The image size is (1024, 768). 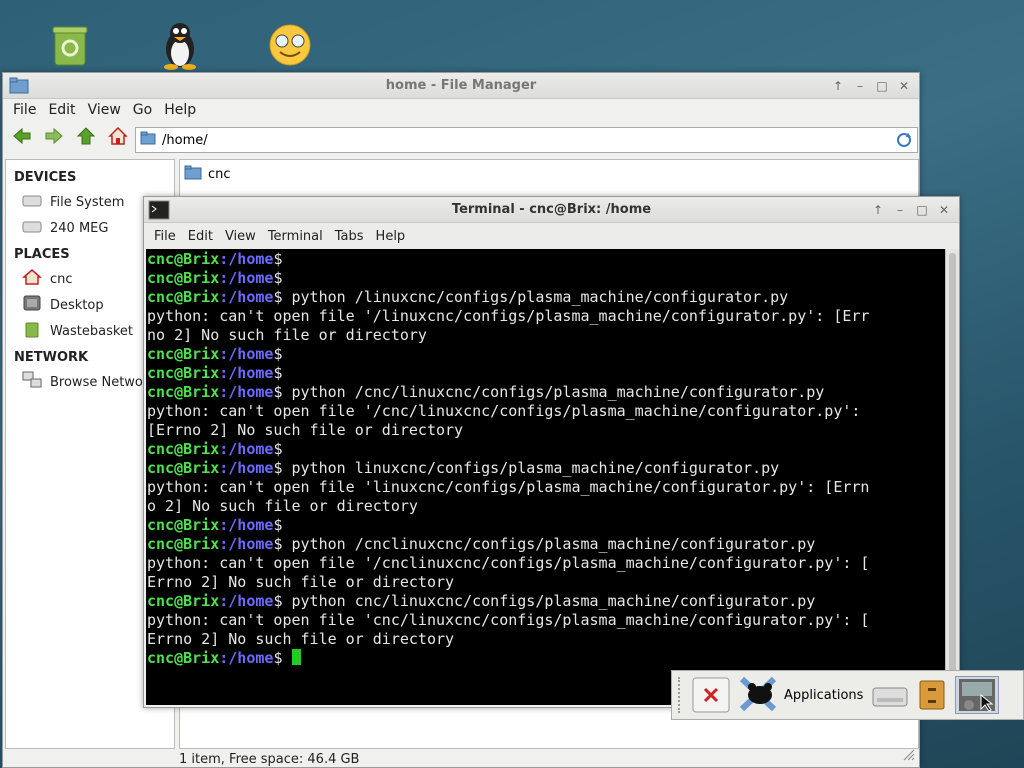 I want to click on terminal-scrollbar, so click(x=952, y=477).